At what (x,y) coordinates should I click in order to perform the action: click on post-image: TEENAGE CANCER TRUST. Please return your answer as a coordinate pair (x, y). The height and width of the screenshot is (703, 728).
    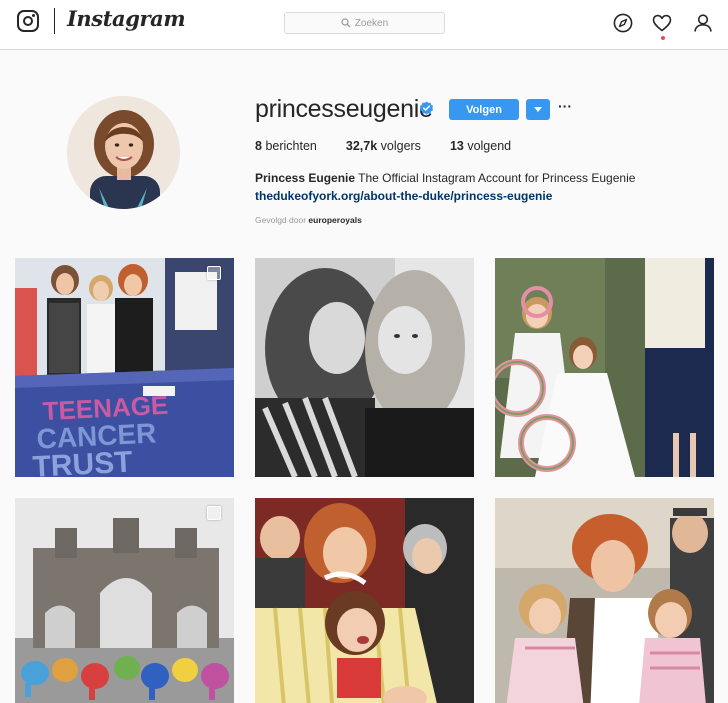
    Looking at the image, I should click on (124, 367).